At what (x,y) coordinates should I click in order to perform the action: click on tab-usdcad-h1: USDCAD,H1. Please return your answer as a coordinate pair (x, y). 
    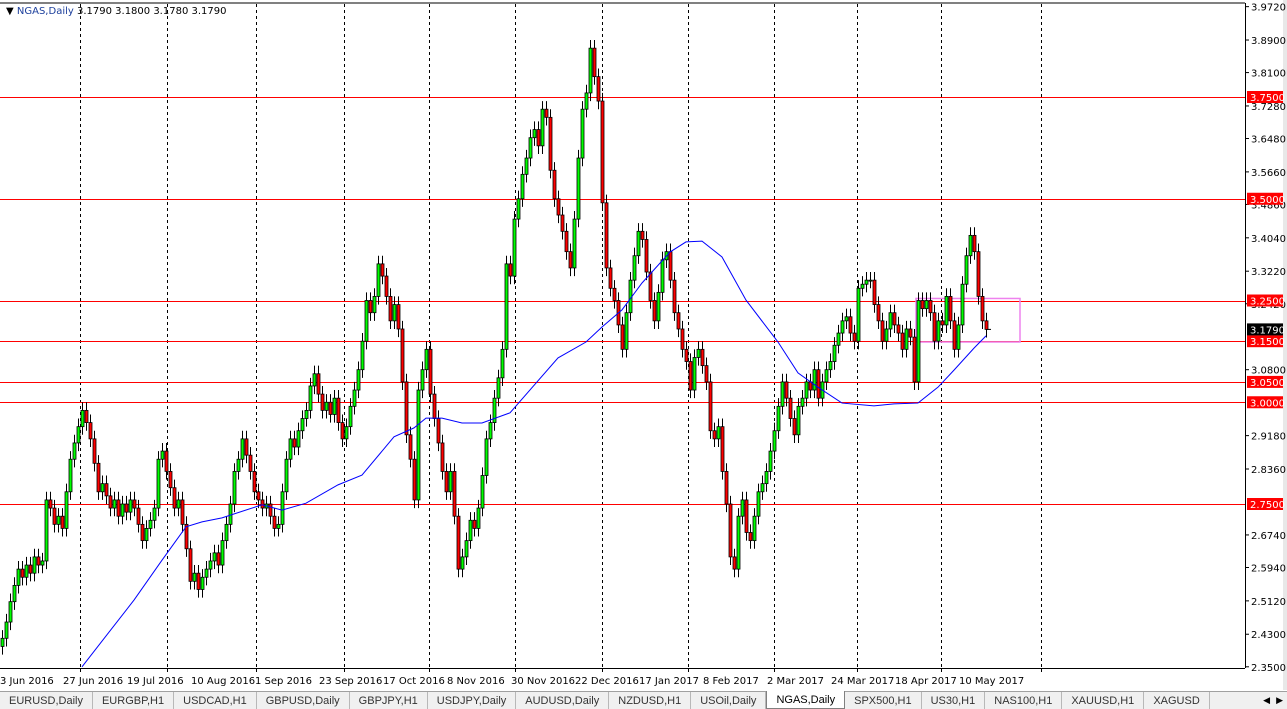
    Looking at the image, I should click on (215, 700).